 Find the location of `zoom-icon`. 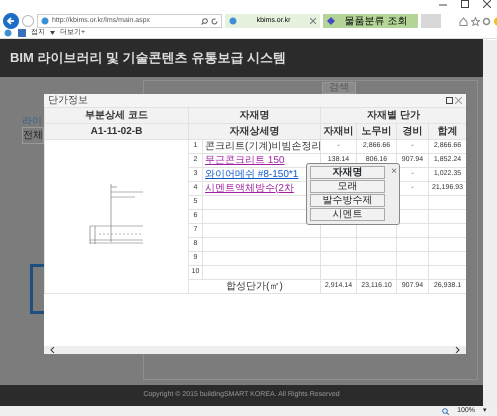

zoom-icon is located at coordinates (446, 411).